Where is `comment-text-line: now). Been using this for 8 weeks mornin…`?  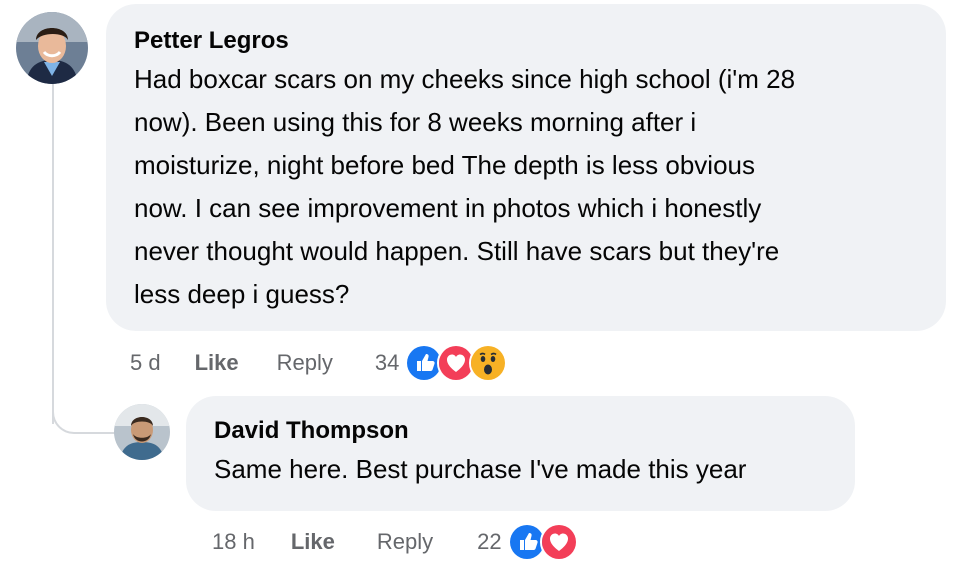
comment-text-line: now). Been using this for 8 weeks mornin… is located at coordinates (415, 122).